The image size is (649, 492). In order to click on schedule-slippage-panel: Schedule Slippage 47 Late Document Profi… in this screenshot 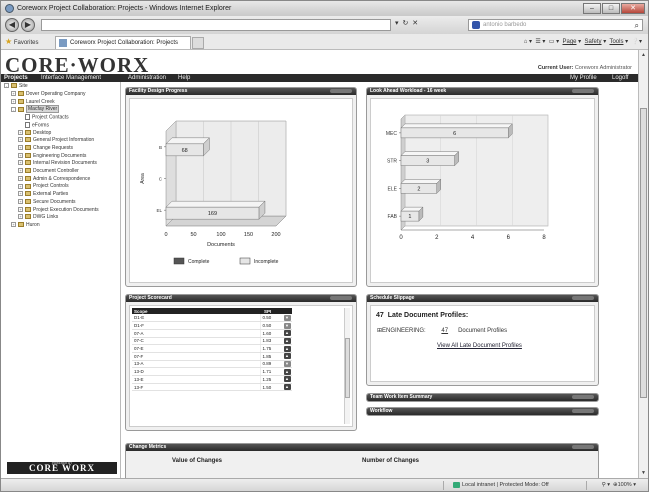, I will do `click(482, 340)`.